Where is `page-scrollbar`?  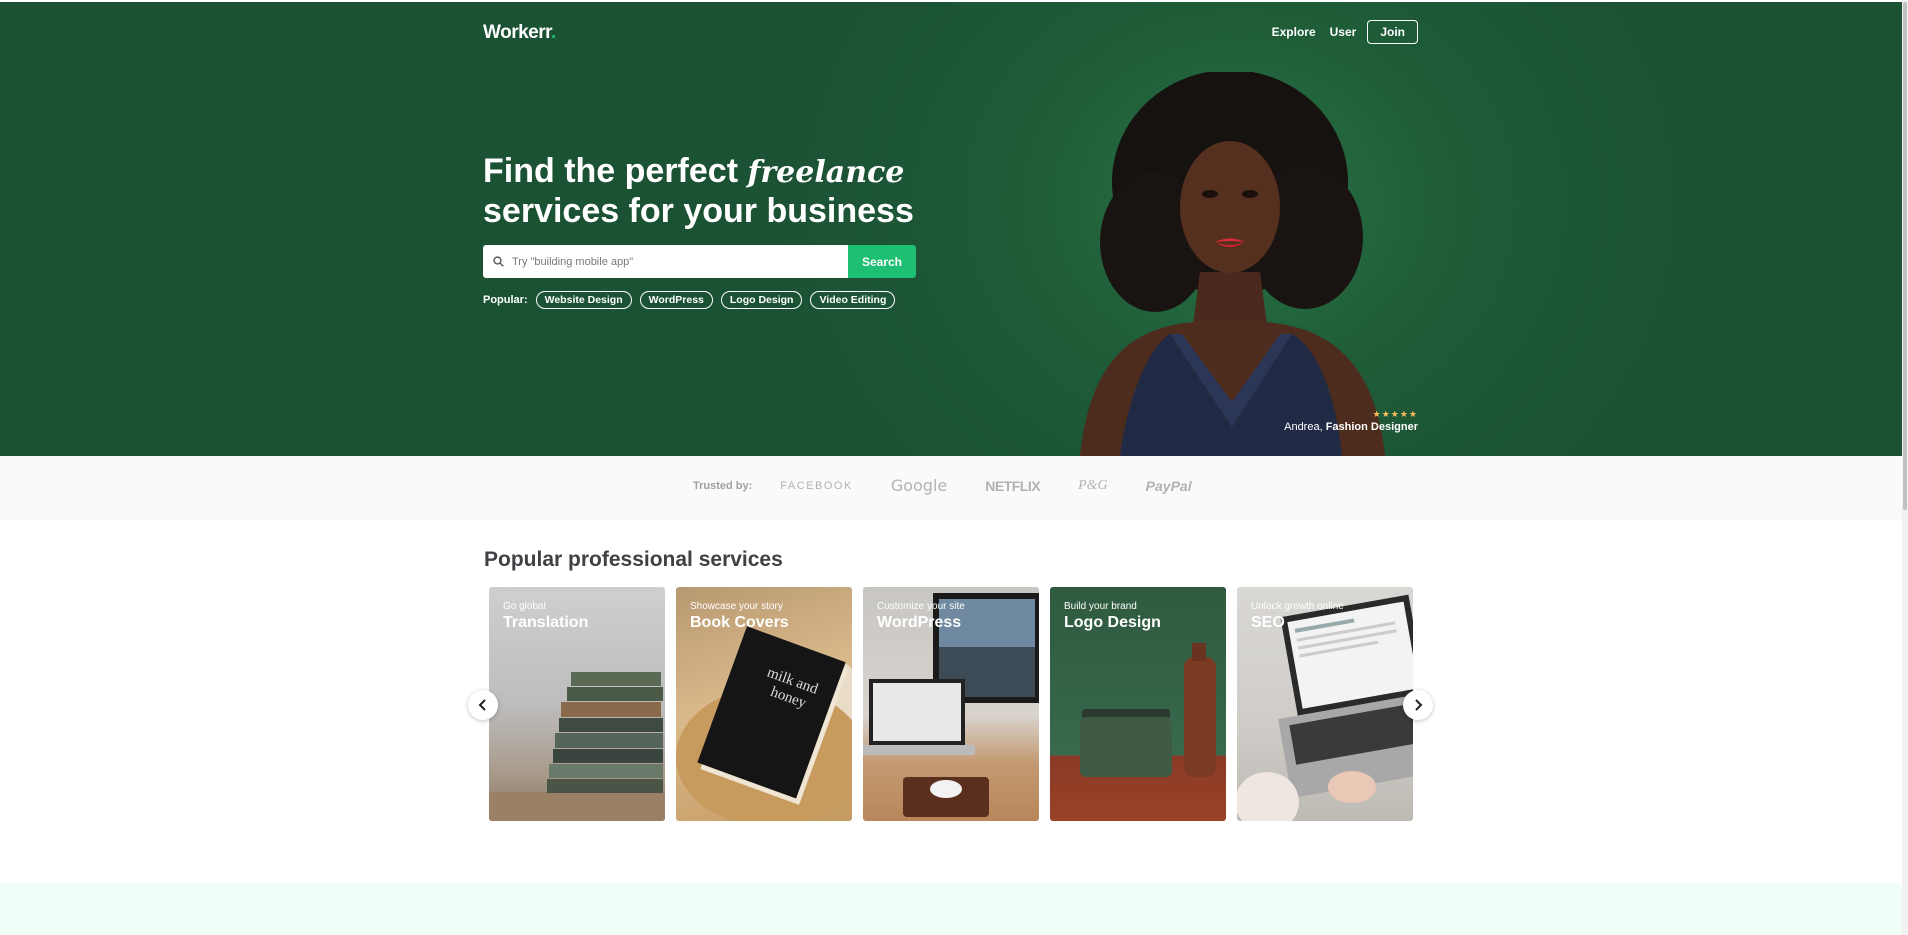 page-scrollbar is located at coordinates (1905, 467).